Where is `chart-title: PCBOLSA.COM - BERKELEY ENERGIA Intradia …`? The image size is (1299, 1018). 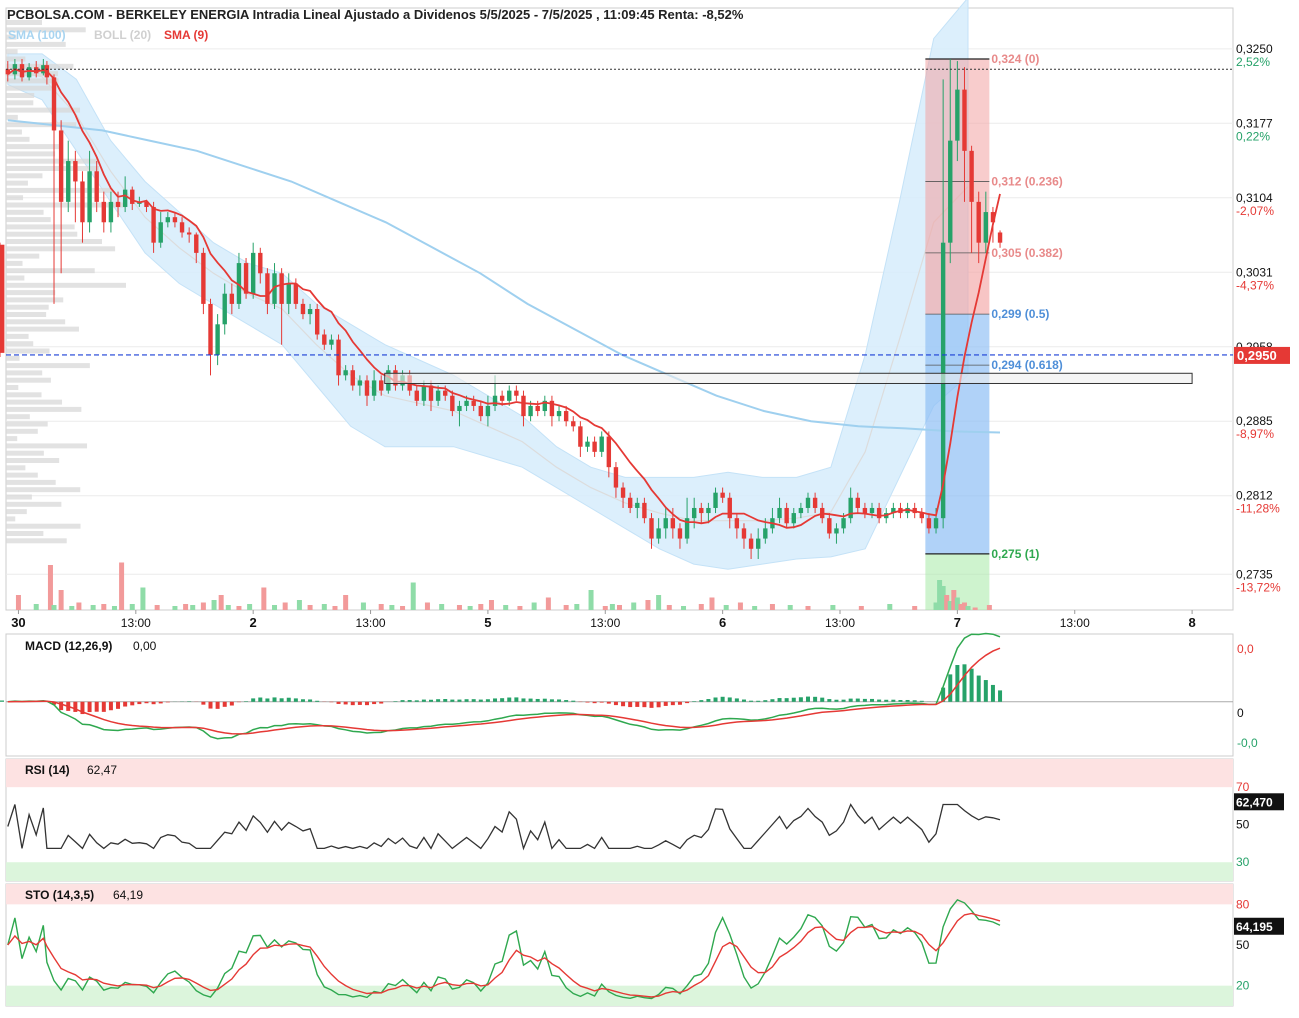
chart-title: PCBOLSA.COM - BERKELEY ENERGIA Intradia … is located at coordinates (375, 14).